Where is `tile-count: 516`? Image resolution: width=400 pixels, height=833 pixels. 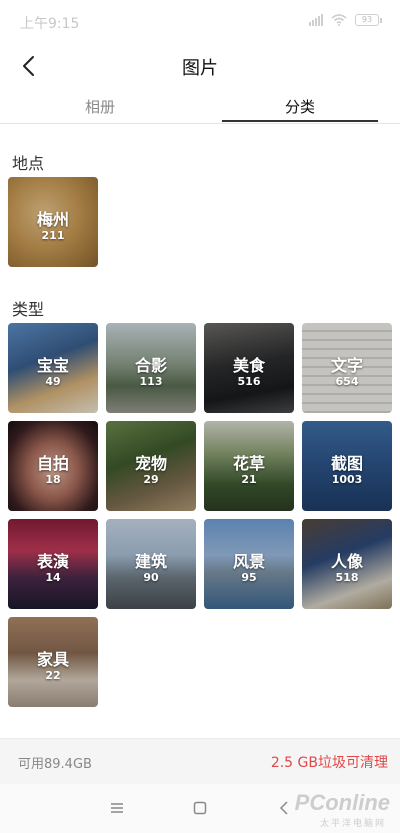
tile-count: 516 is located at coordinates (249, 381).